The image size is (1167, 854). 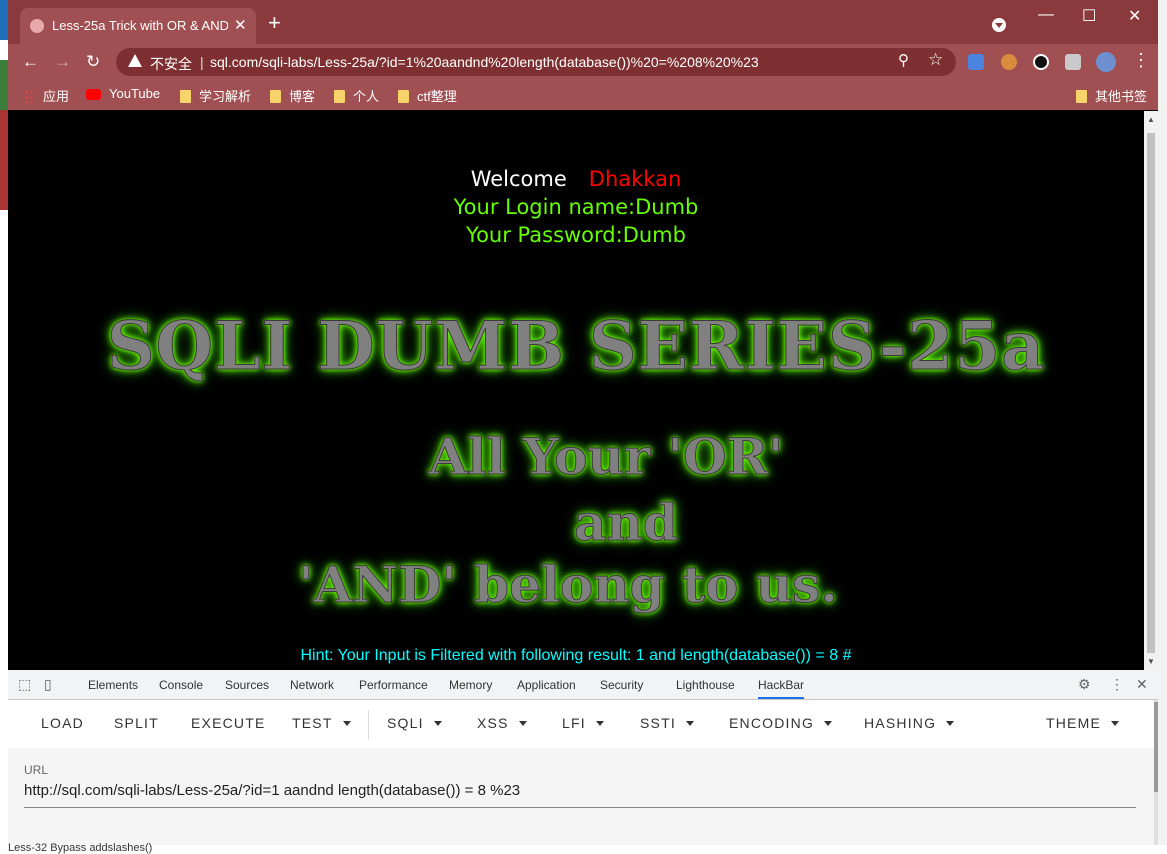 I want to click on button-label: SQLI, so click(x=405, y=723).